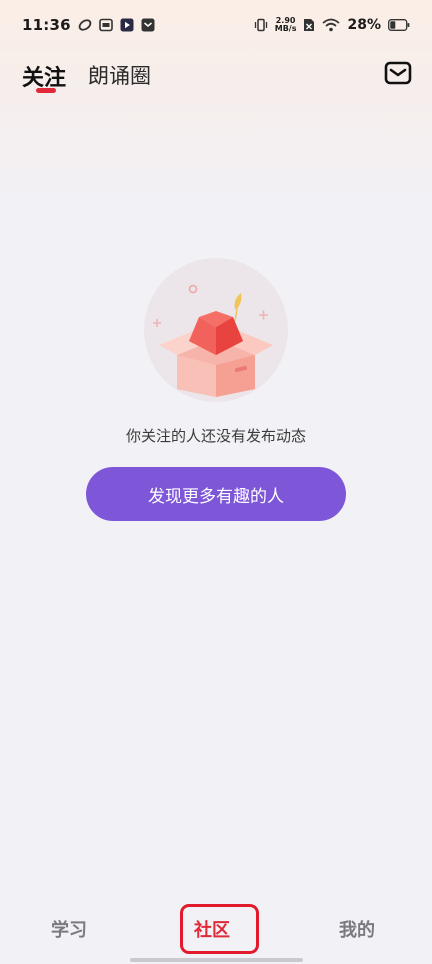  Describe the element at coordinates (357, 929) in the screenshot. I see `nav-item-mine: 我的` at that location.